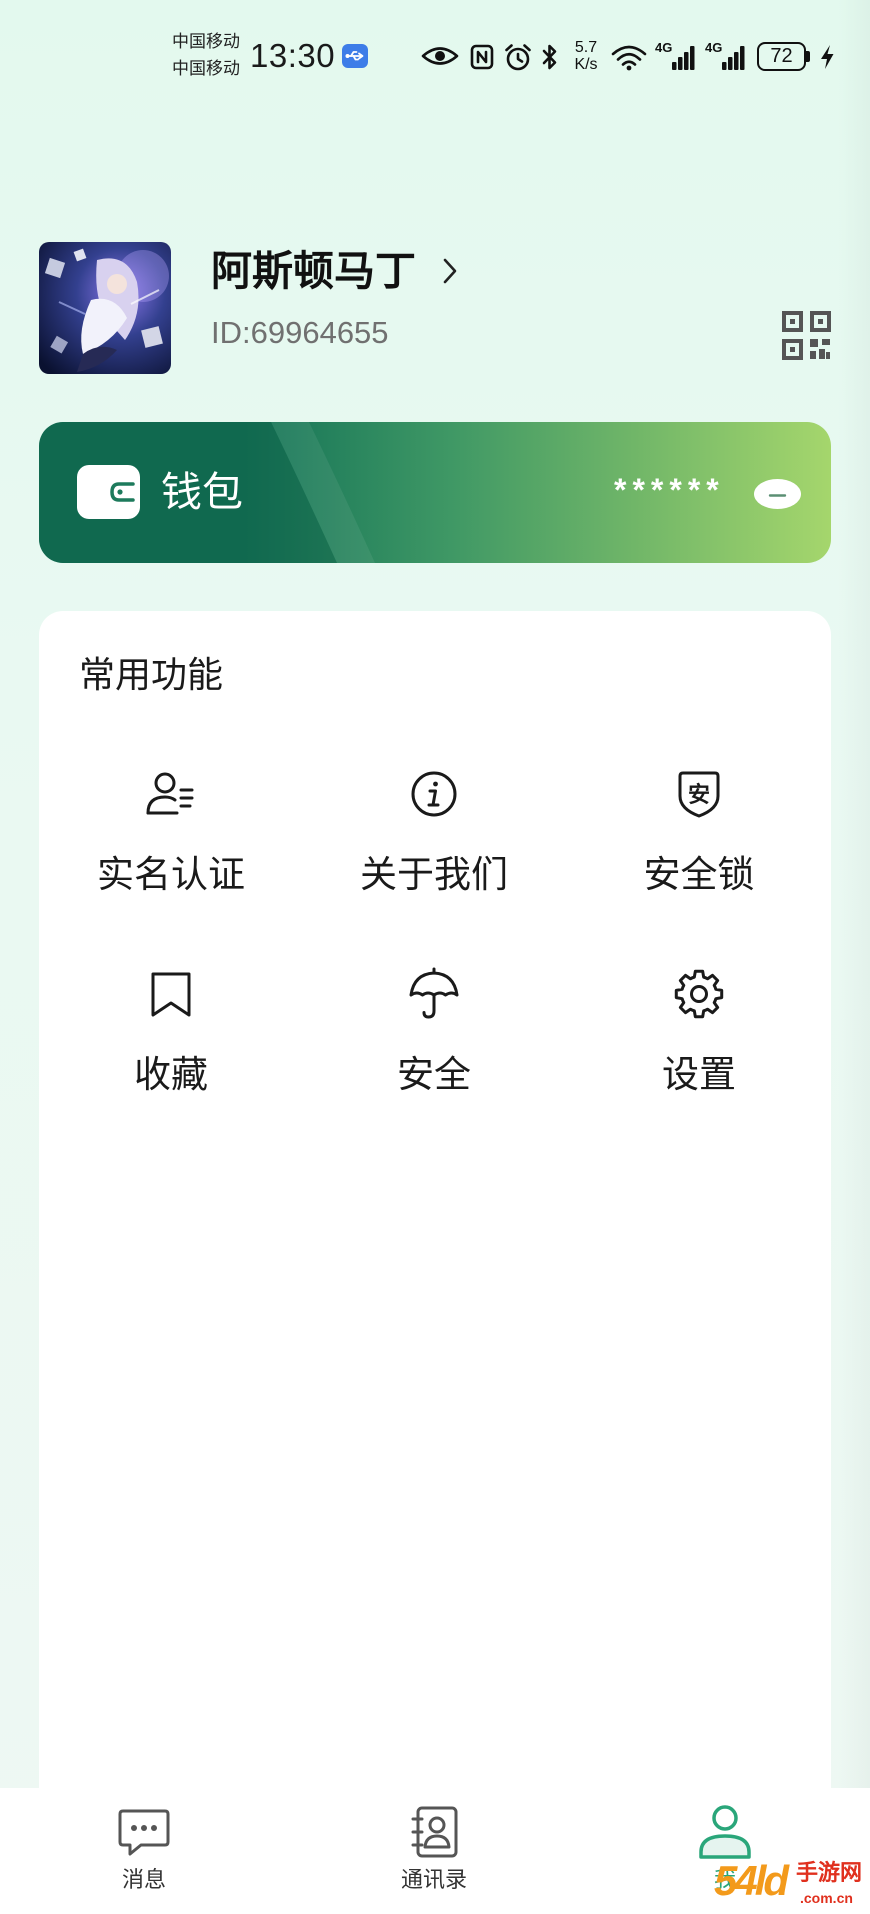 The image size is (870, 1914). What do you see at coordinates (313, 271) in the screenshot?
I see `profile-name: 阿斯顿马丁` at bounding box center [313, 271].